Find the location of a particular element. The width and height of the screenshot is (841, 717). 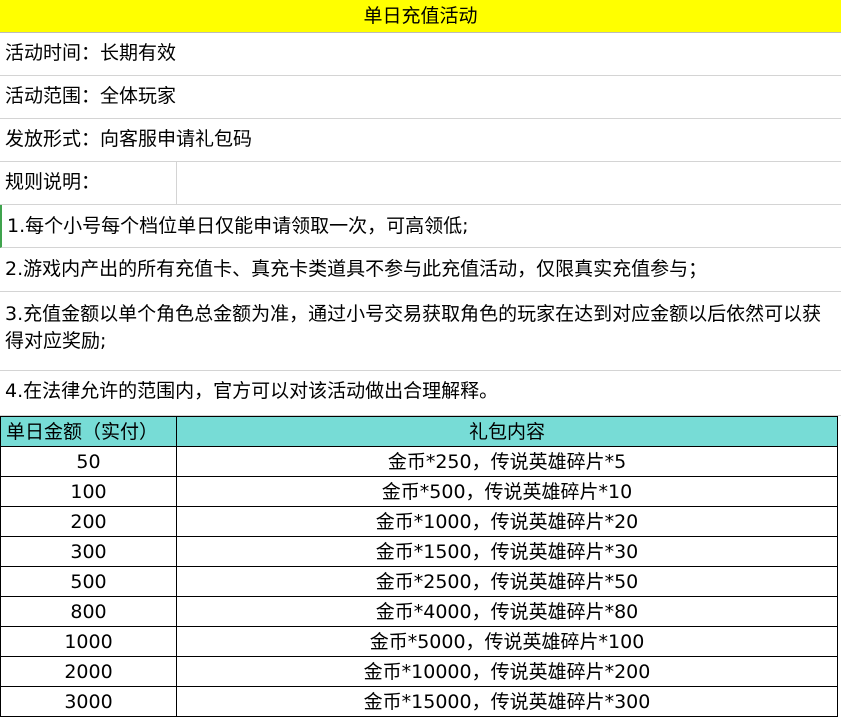

cell-rule-2: 2.游戏内产出的所有充值卡、真充卡类道具不参与此充值活动，仅限真实充值参与； is located at coordinates (420, 270).